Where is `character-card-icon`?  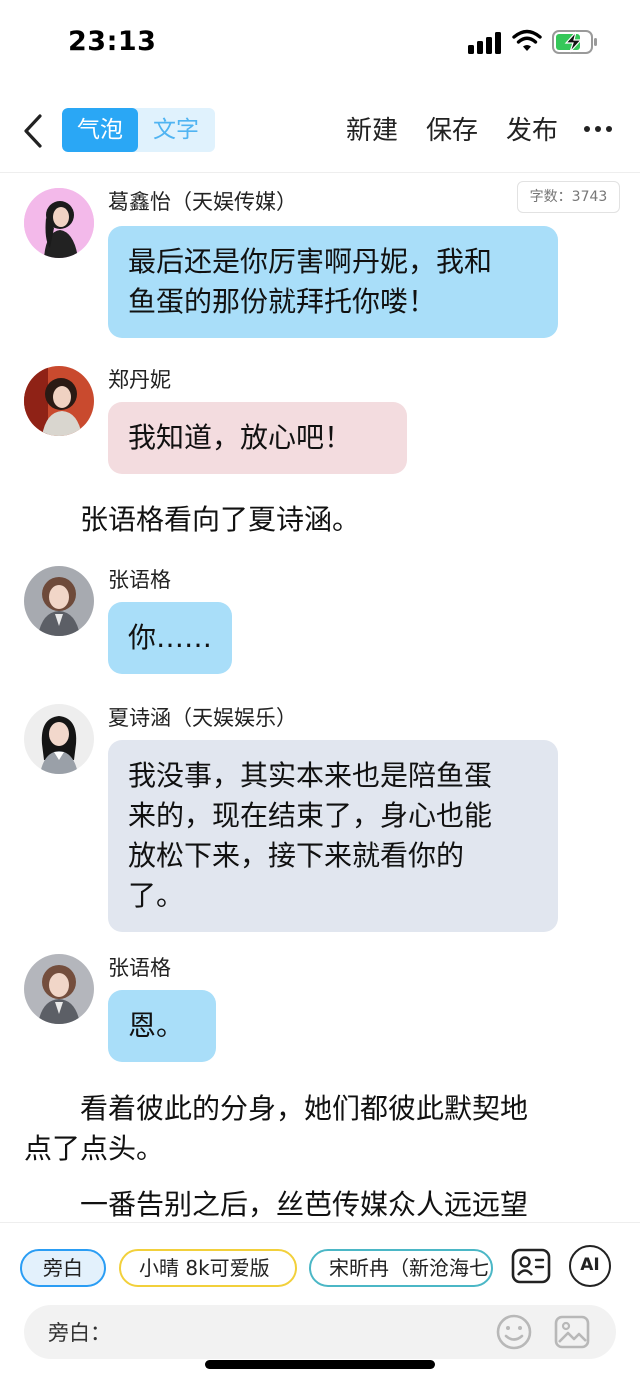
character-card-icon is located at coordinates (531, 1266).